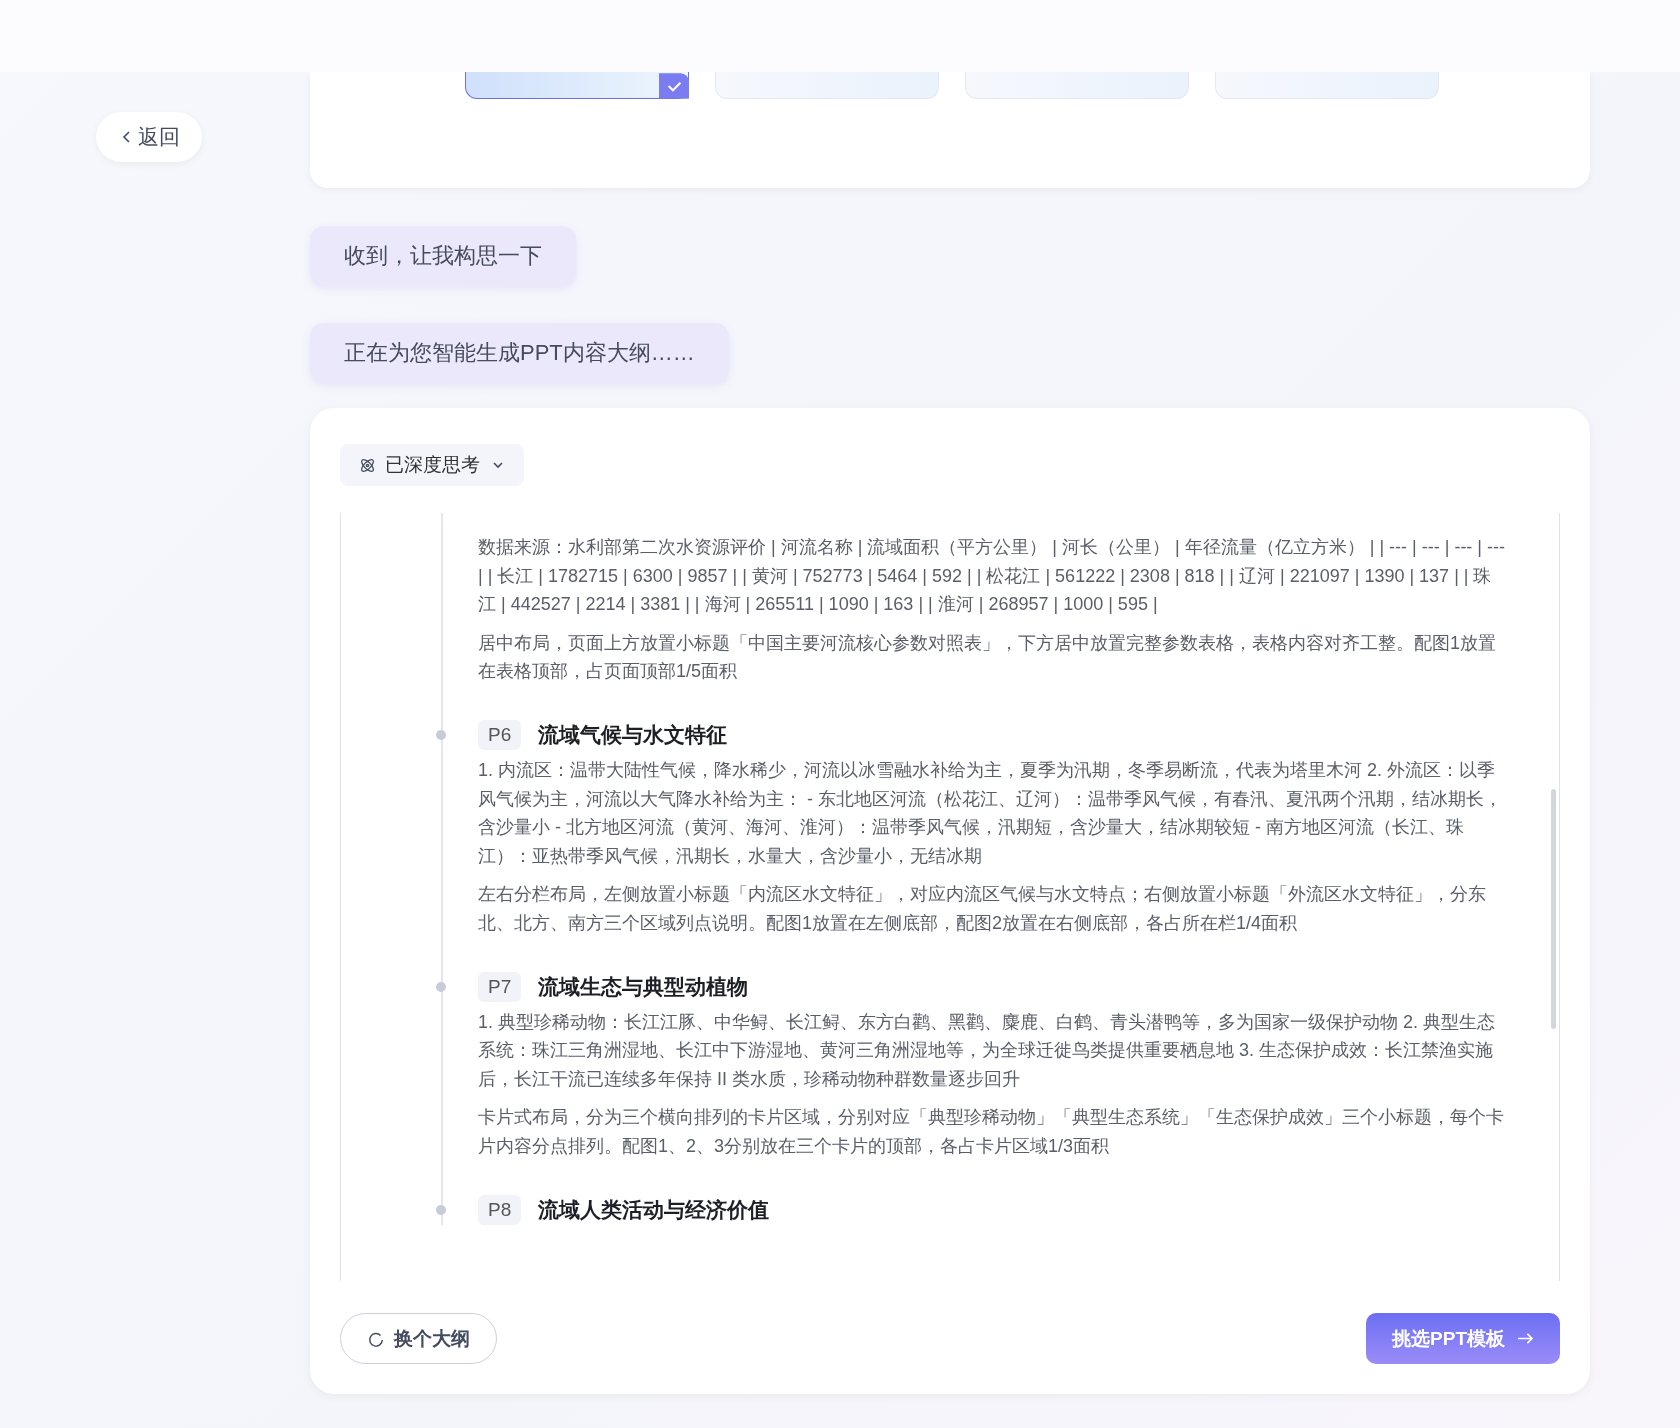  I want to click on scrollbar-thumb, so click(1553, 909).